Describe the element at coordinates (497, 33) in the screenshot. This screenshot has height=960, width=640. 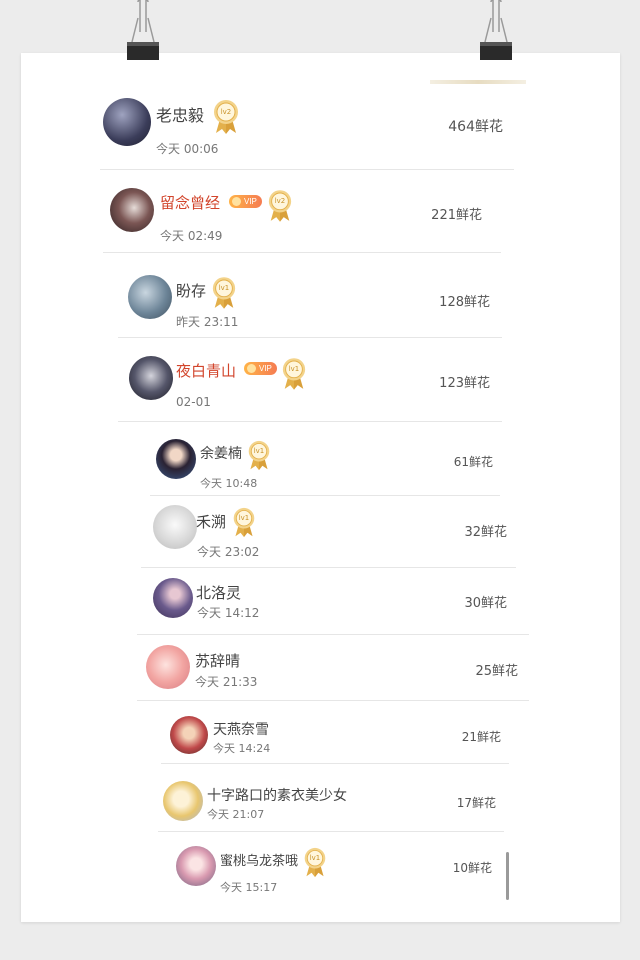
I see `binder-clip-right-icon` at that location.